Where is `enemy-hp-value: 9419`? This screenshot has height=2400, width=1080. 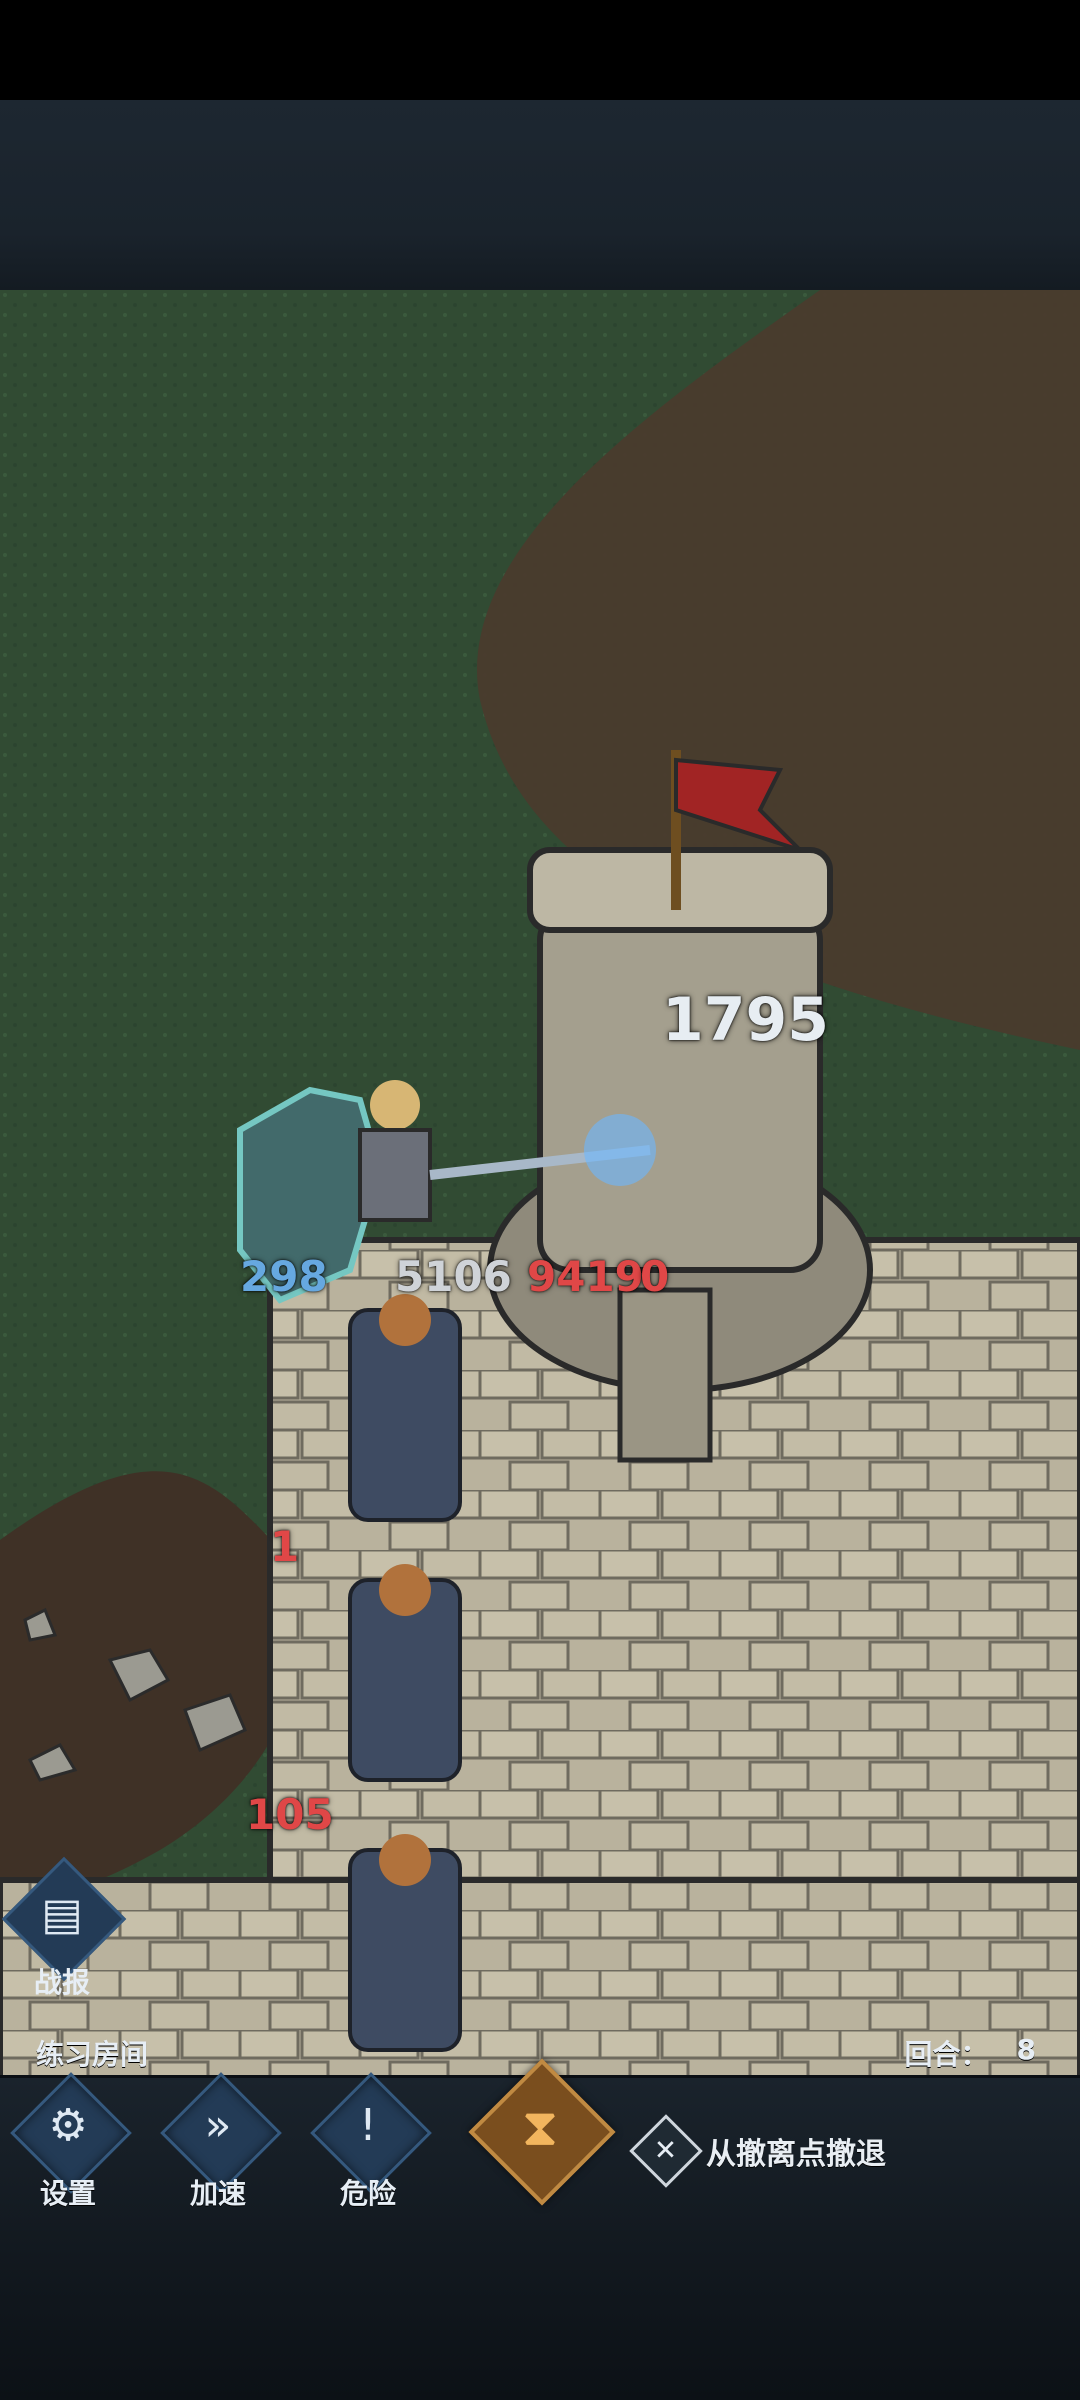 enemy-hp-value: 9419 is located at coordinates (585, 1276).